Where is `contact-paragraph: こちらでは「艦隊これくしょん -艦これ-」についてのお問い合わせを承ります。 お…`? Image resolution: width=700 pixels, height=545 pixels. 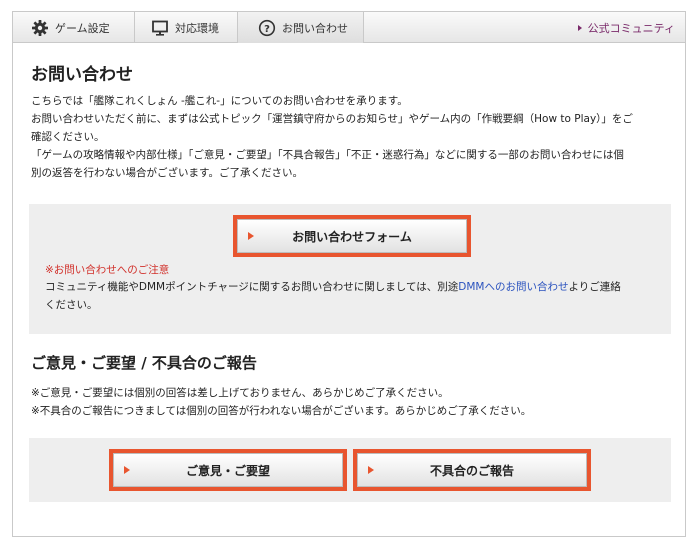 contact-paragraph: こちらでは「艦隊これくしょん -艦これ-」についてのお問い合わせを承ります。 お… is located at coordinates (332, 137).